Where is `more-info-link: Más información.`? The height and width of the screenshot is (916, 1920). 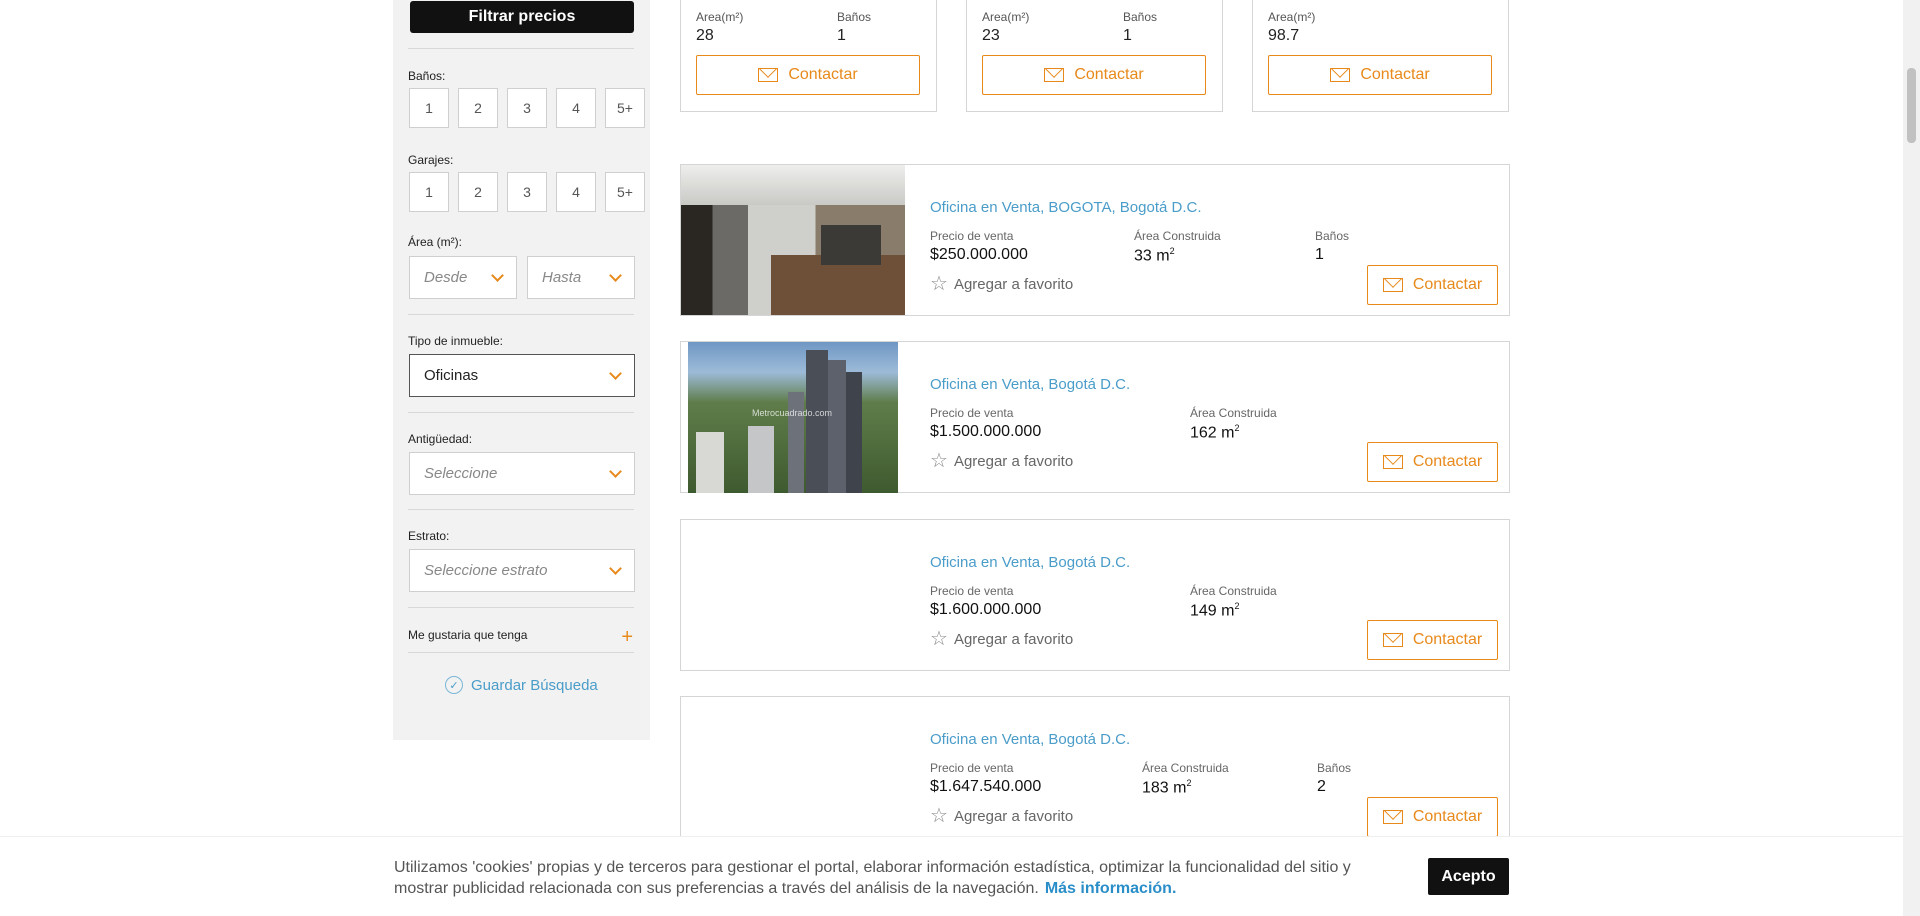
more-info-link: Más información. is located at coordinates (1111, 888).